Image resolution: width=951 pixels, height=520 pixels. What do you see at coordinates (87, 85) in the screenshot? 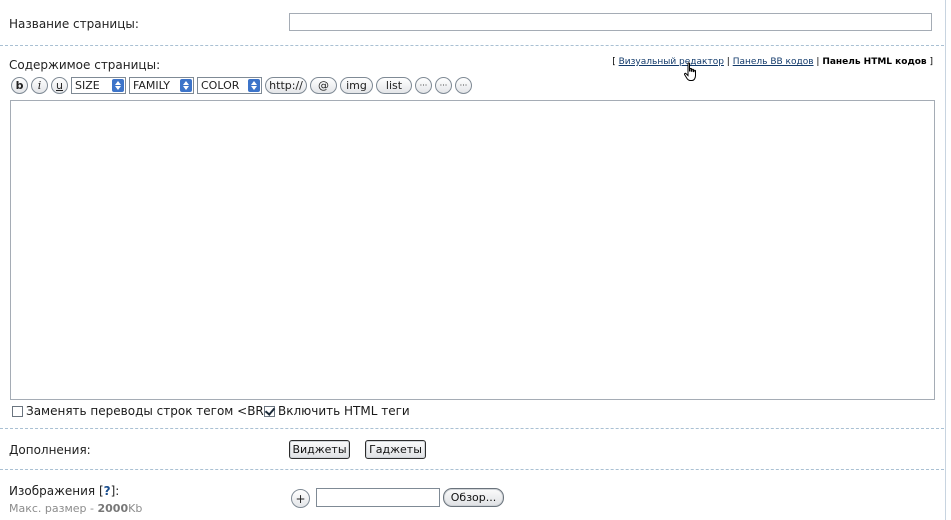
I see `size-select-value: SIZE` at bounding box center [87, 85].